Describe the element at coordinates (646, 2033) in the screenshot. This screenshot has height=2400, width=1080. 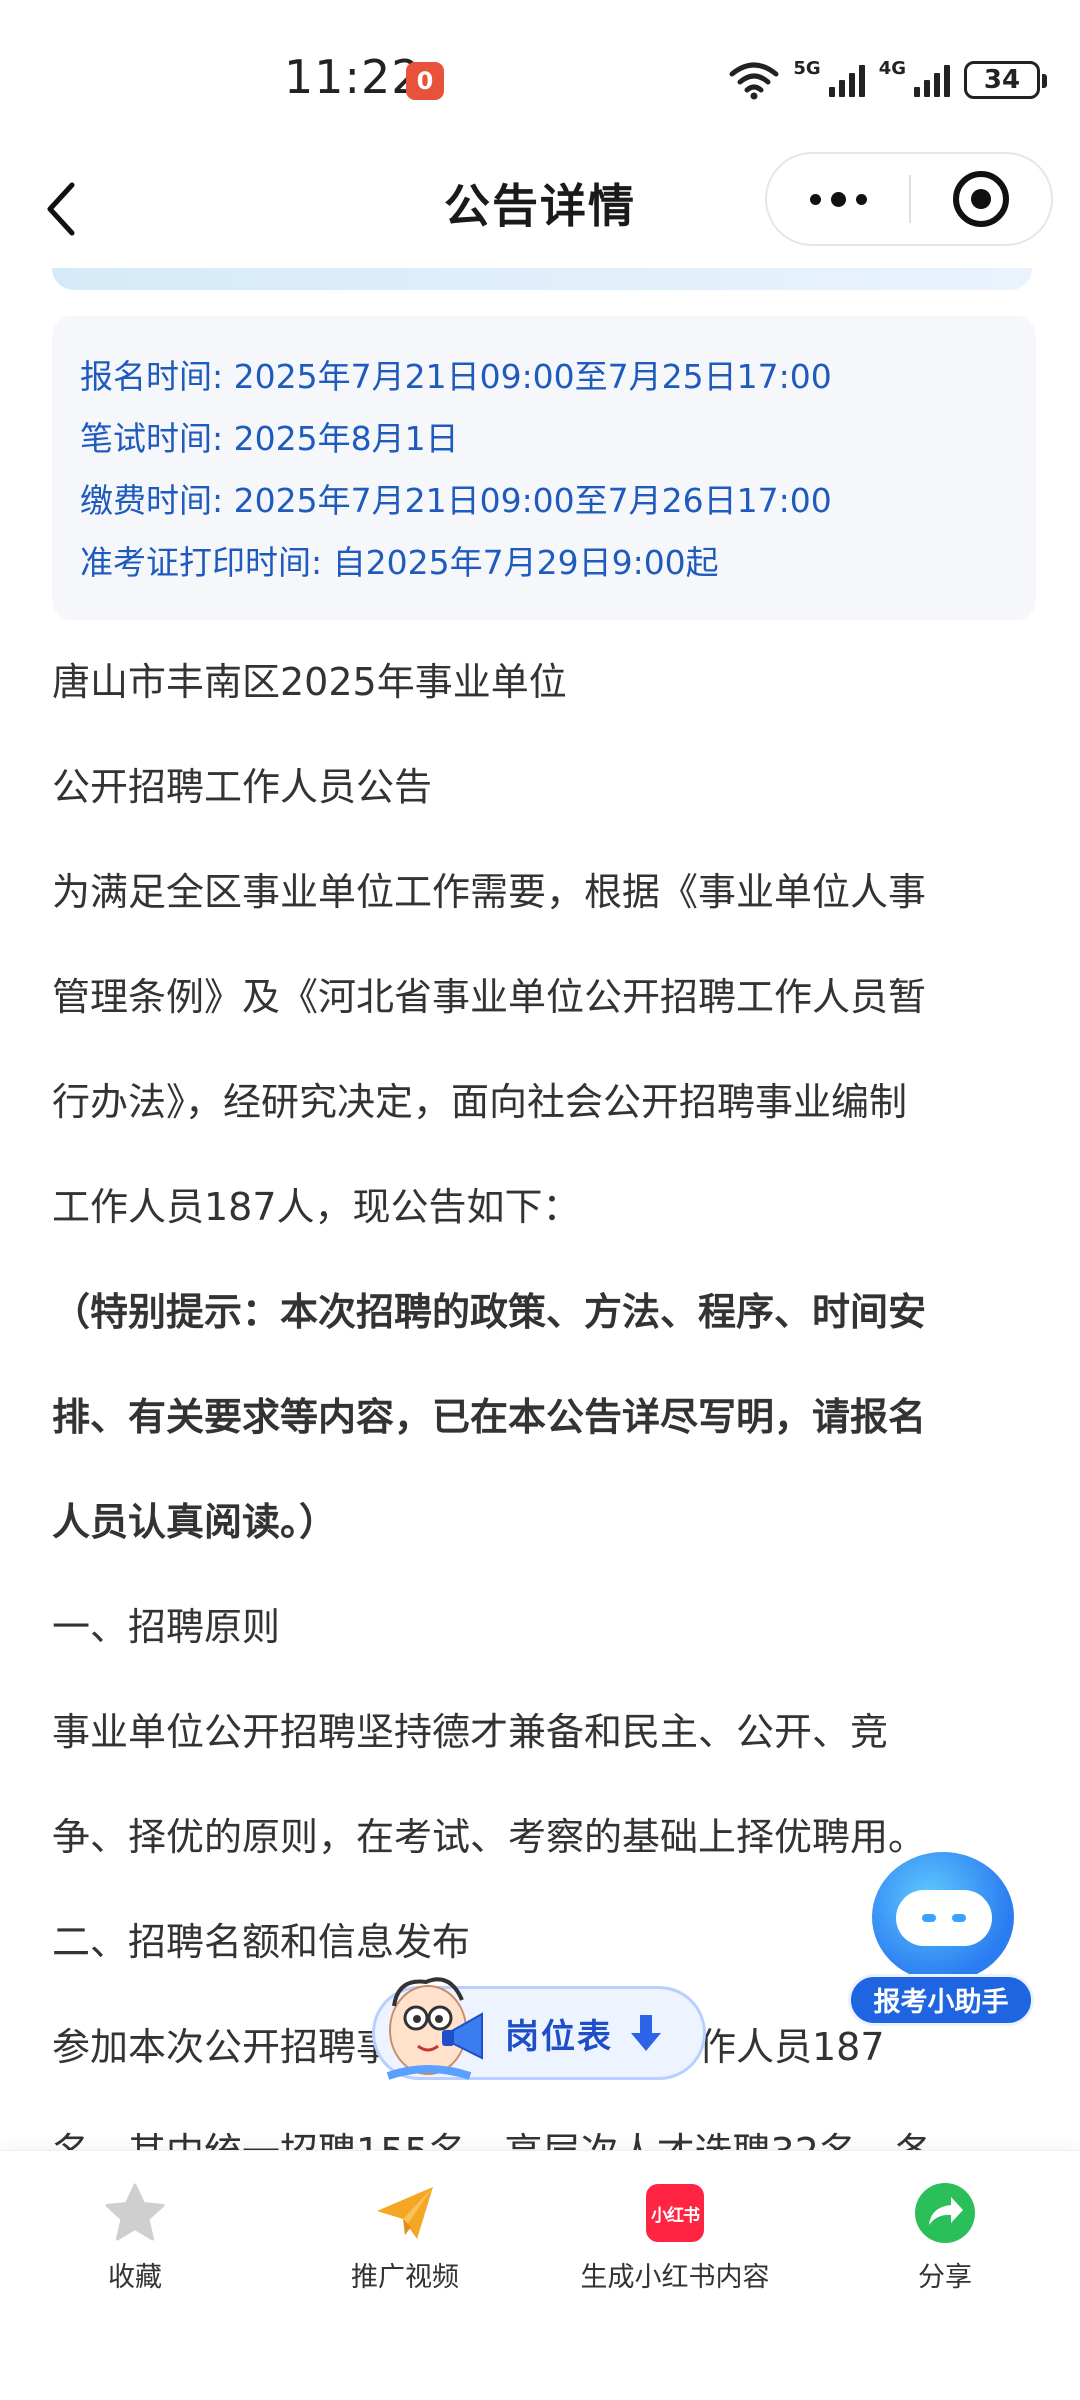
I see `arrow-down-icon` at that location.